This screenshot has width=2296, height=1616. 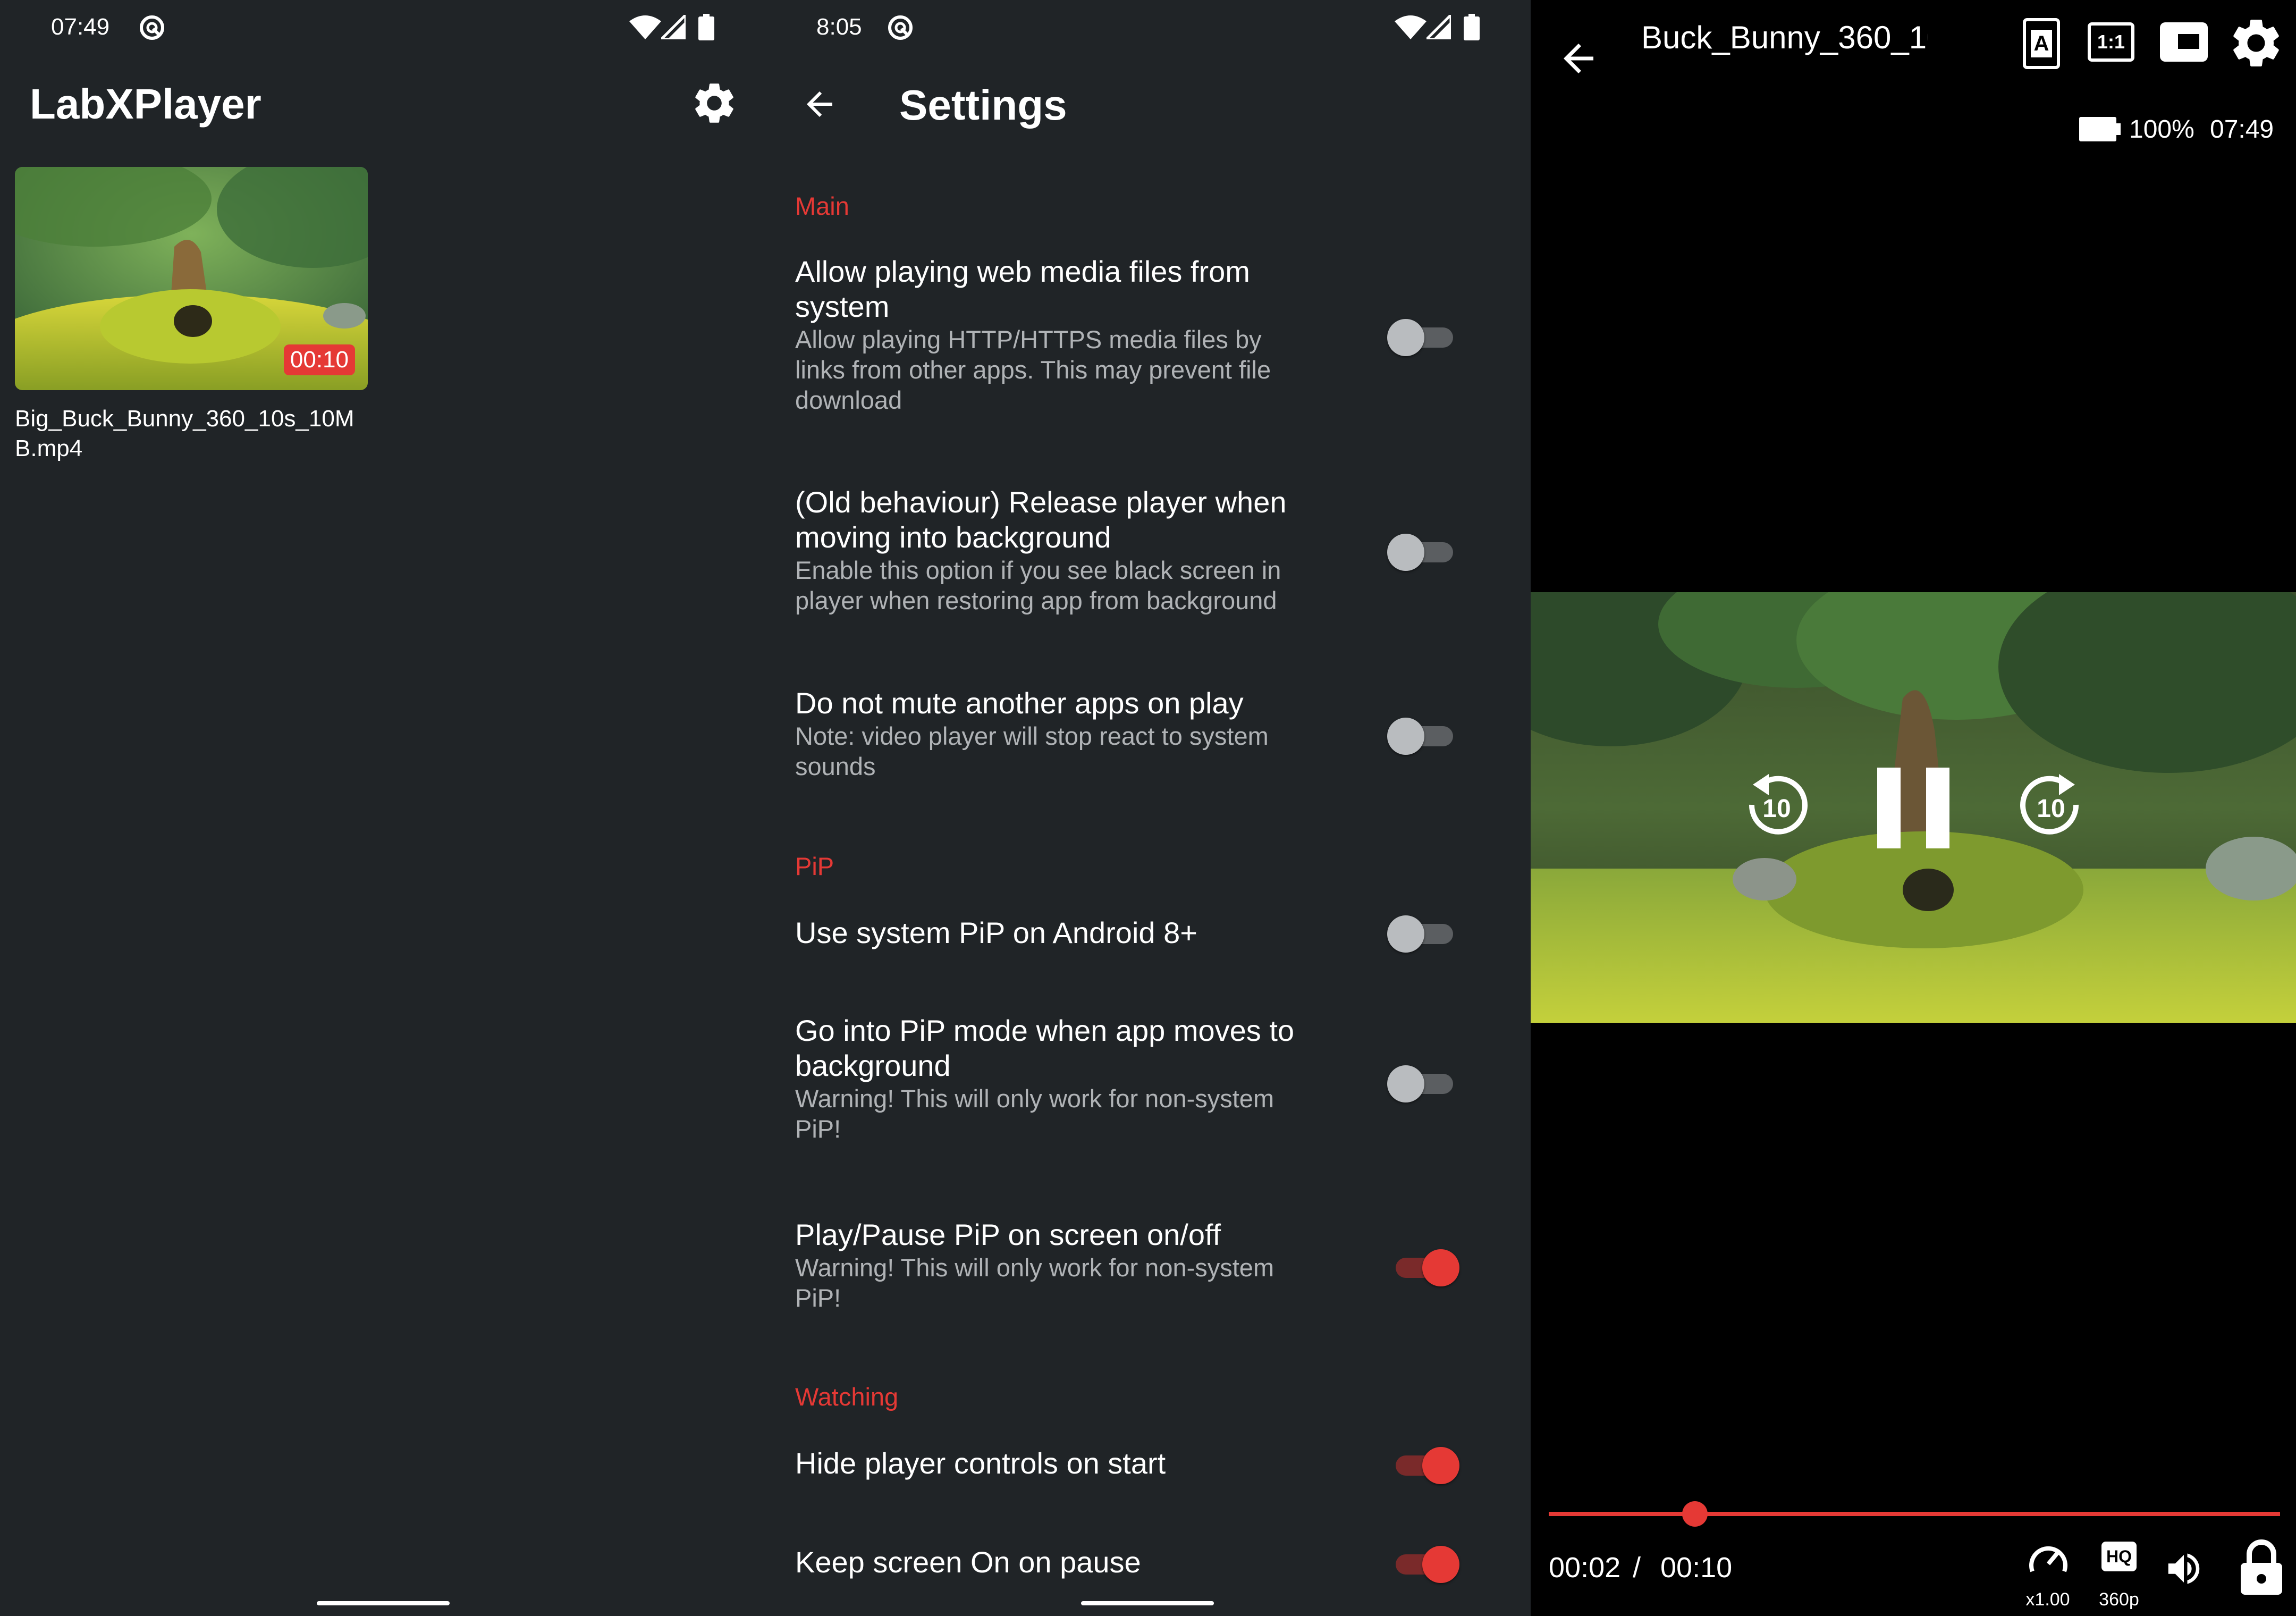 I want to click on quality-button: HQ 360p, so click(x=2119, y=1575).